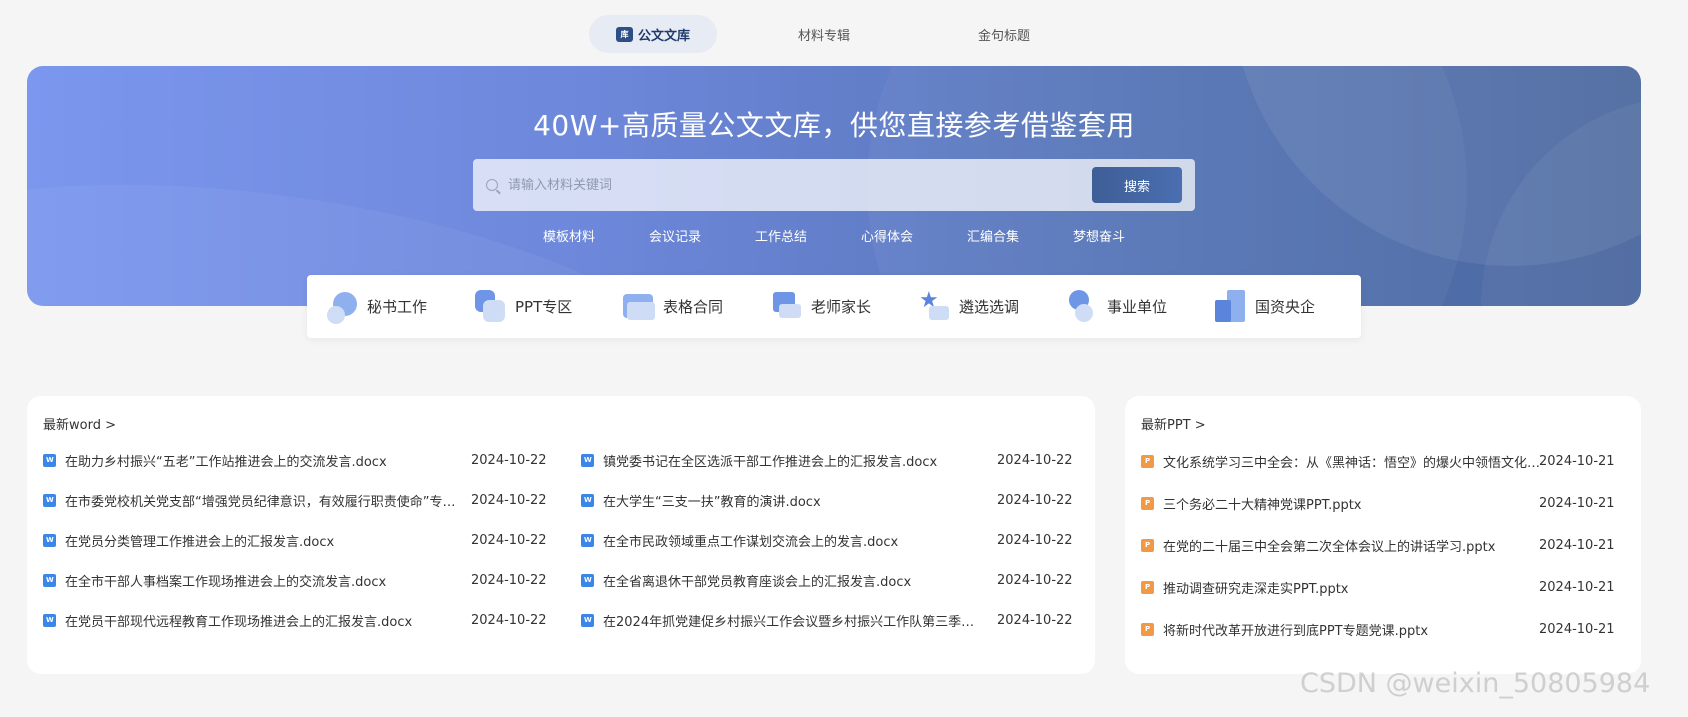 The width and height of the screenshot is (1688, 717). What do you see at coordinates (800, 185) in the screenshot?
I see `search-input` at bounding box center [800, 185].